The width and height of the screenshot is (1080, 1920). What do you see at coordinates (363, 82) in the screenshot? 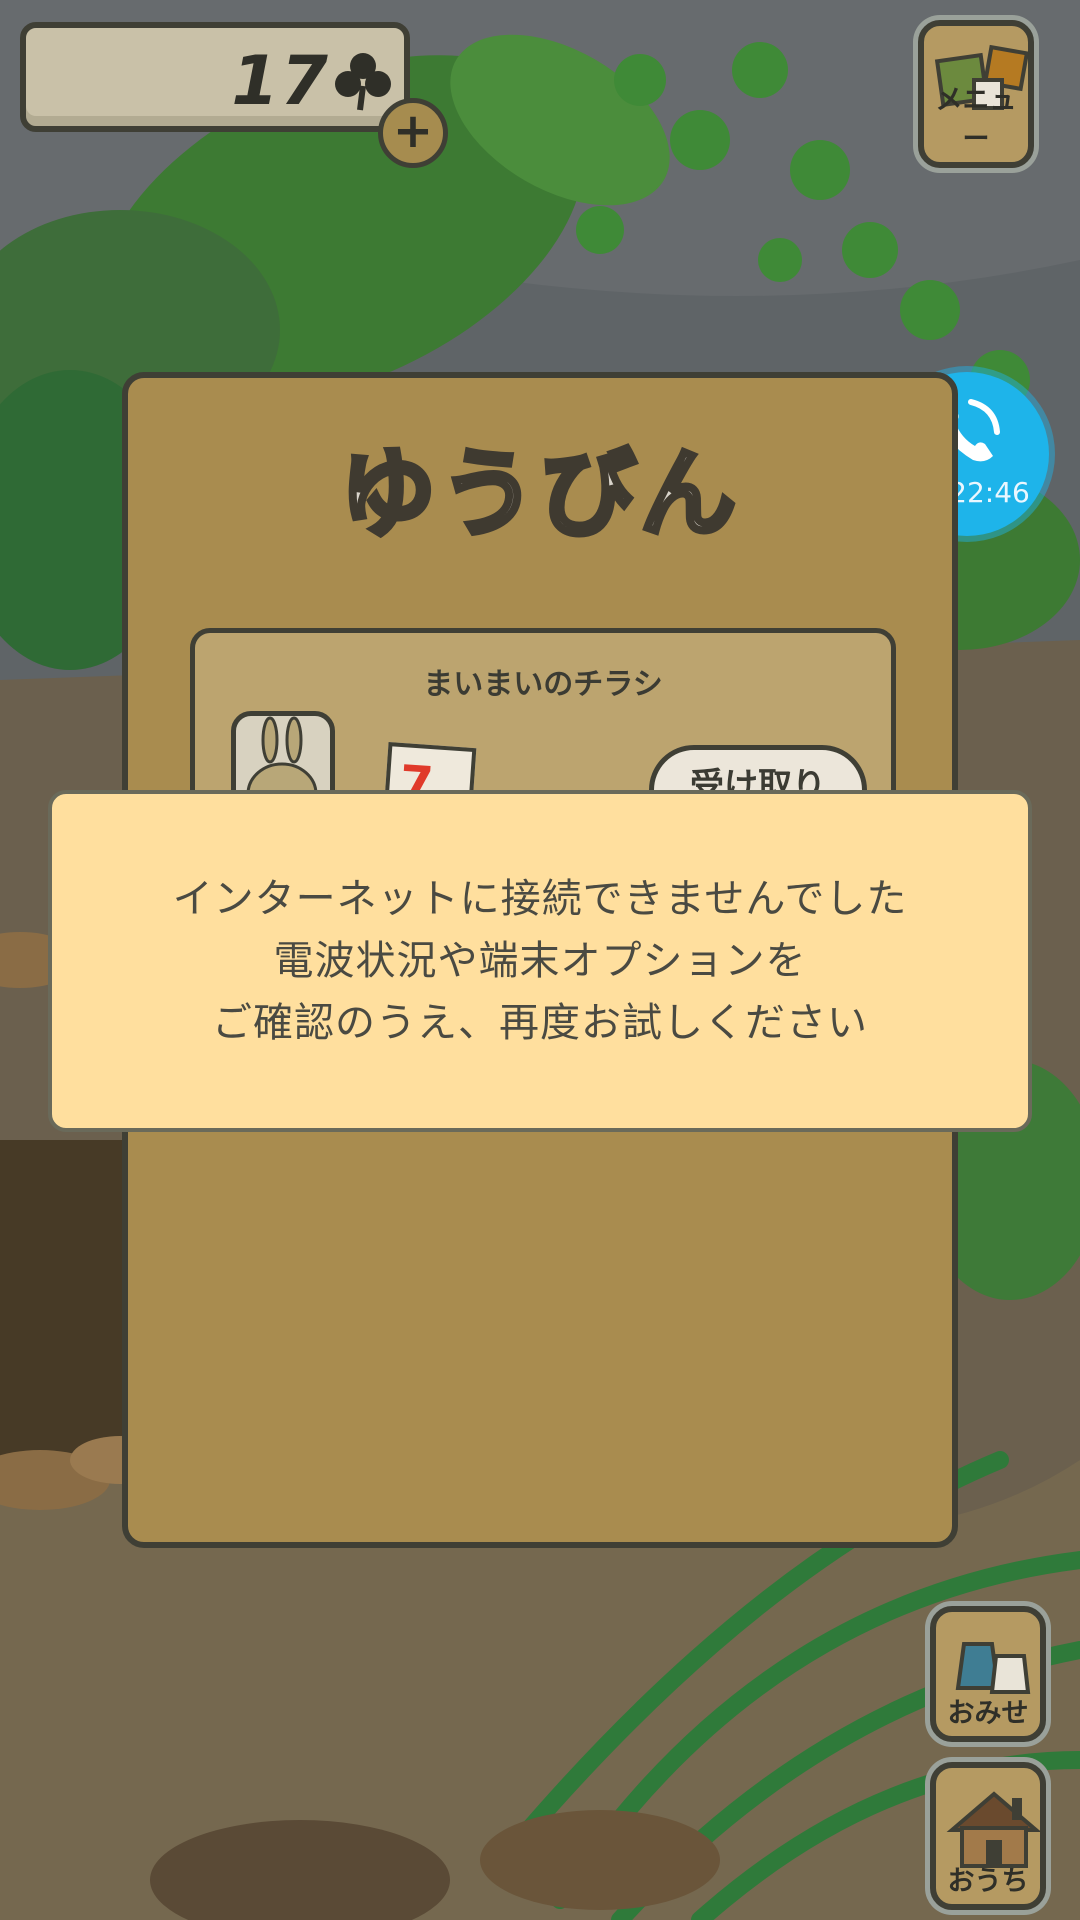
I see `clover-icon` at bounding box center [363, 82].